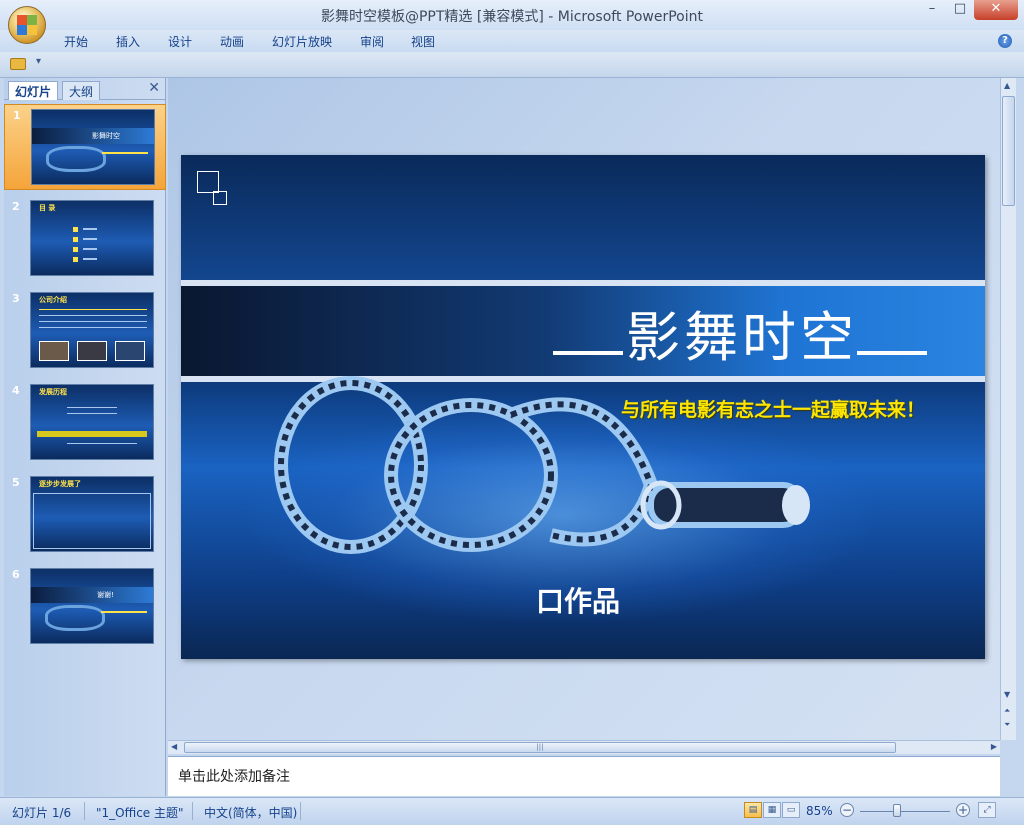 The height and width of the screenshot is (825, 1024). Describe the element at coordinates (423, 41) in the screenshot. I see `tab-view: 视图` at that location.